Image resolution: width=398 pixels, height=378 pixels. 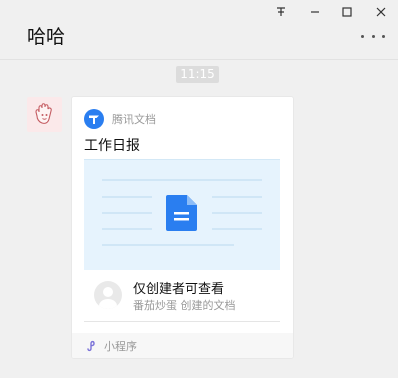 What do you see at coordinates (182, 297) in the screenshot?
I see `doc-owner-row: 仅创建者可查看 番茄炒蛋 创建的文档` at bounding box center [182, 297].